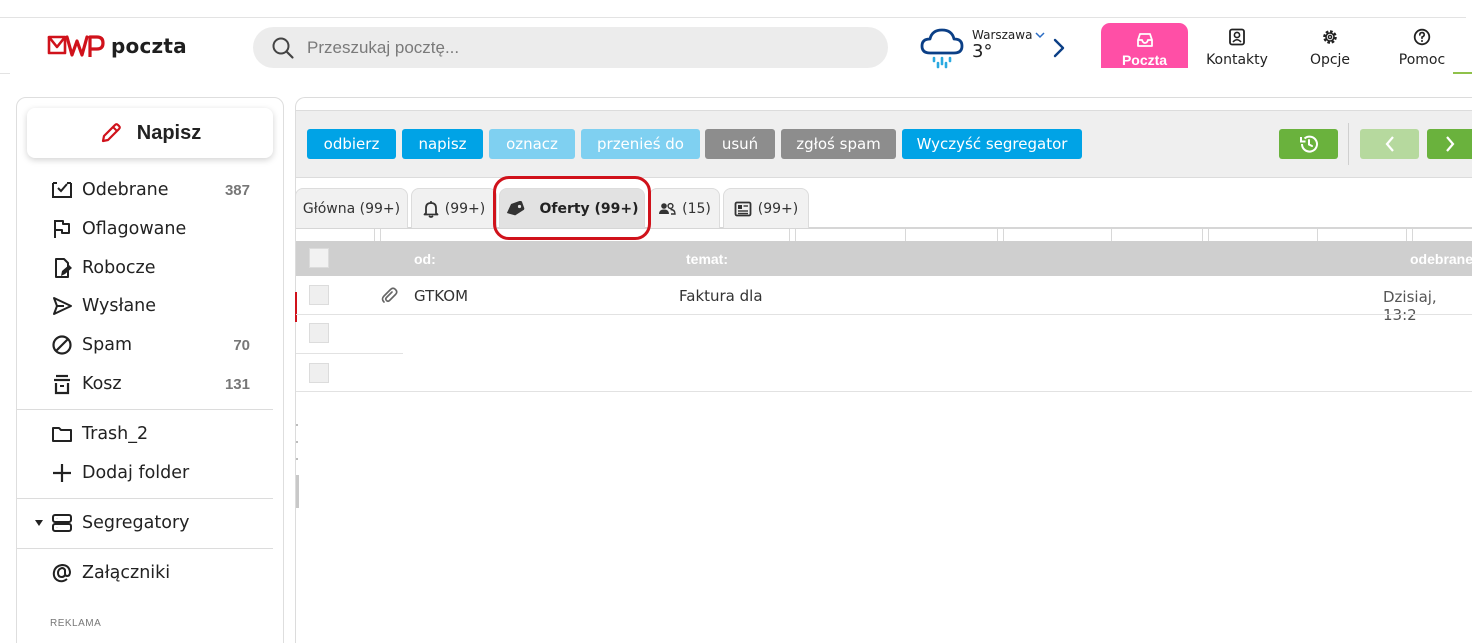 This screenshot has width=1472, height=643. Describe the element at coordinates (283, 48) in the screenshot. I see `search-icon` at that location.